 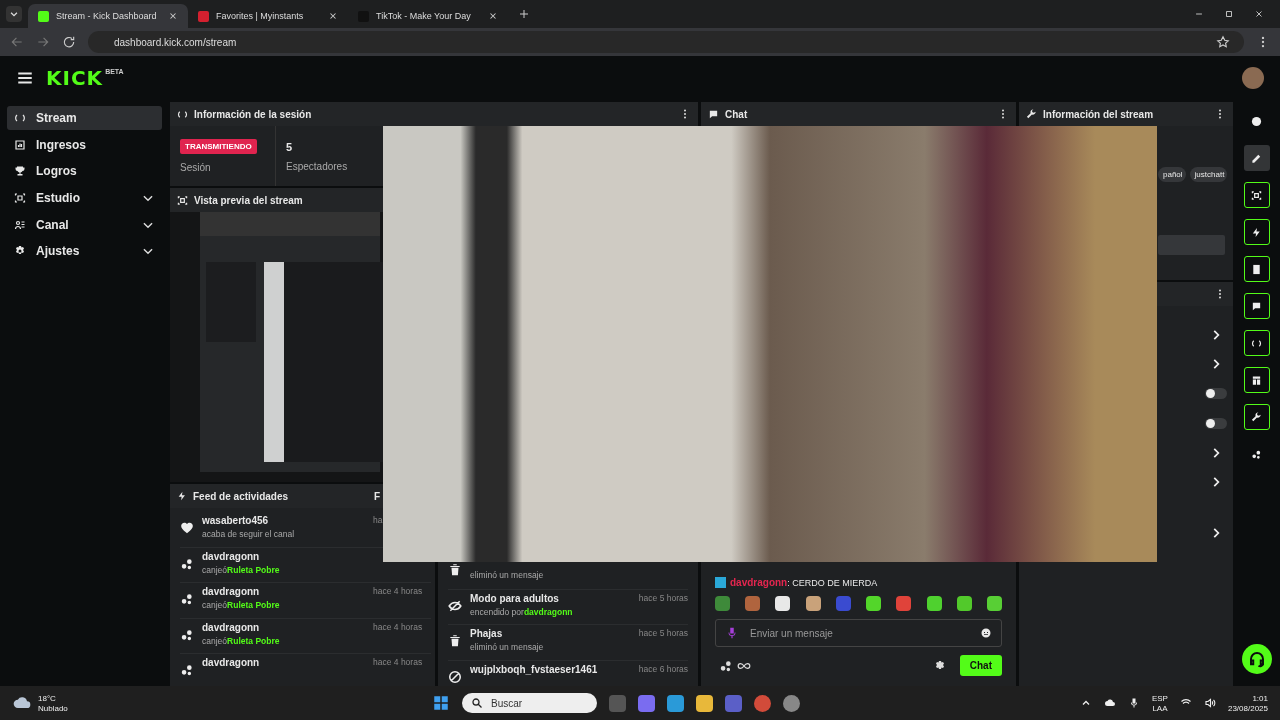 I want to click on wrench-icon, so click(x=1256, y=417).